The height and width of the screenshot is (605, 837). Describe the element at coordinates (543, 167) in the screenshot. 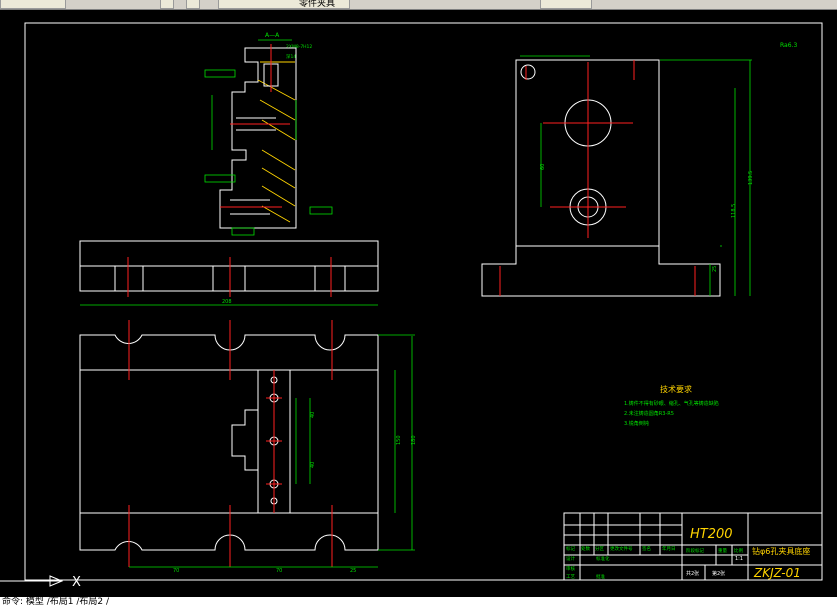

I see `side-dim-spacing: 60` at that location.